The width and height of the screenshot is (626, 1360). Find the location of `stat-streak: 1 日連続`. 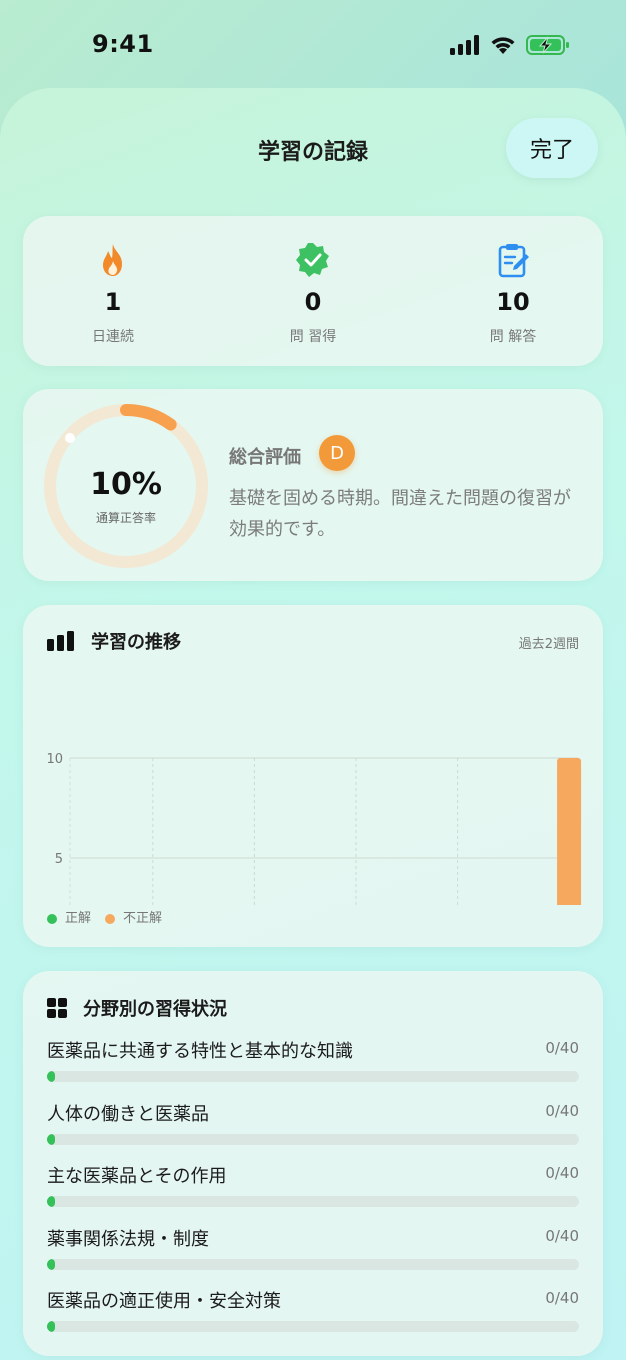

stat-streak: 1 日連続 is located at coordinates (113, 291).